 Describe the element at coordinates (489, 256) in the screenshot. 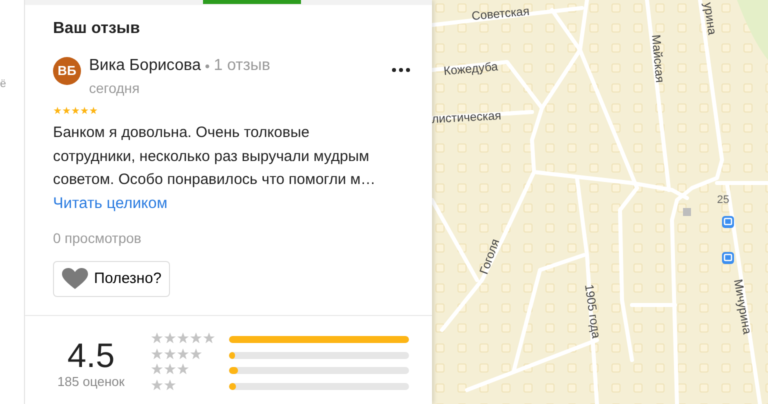

I see `street-label: Гоголя` at that location.